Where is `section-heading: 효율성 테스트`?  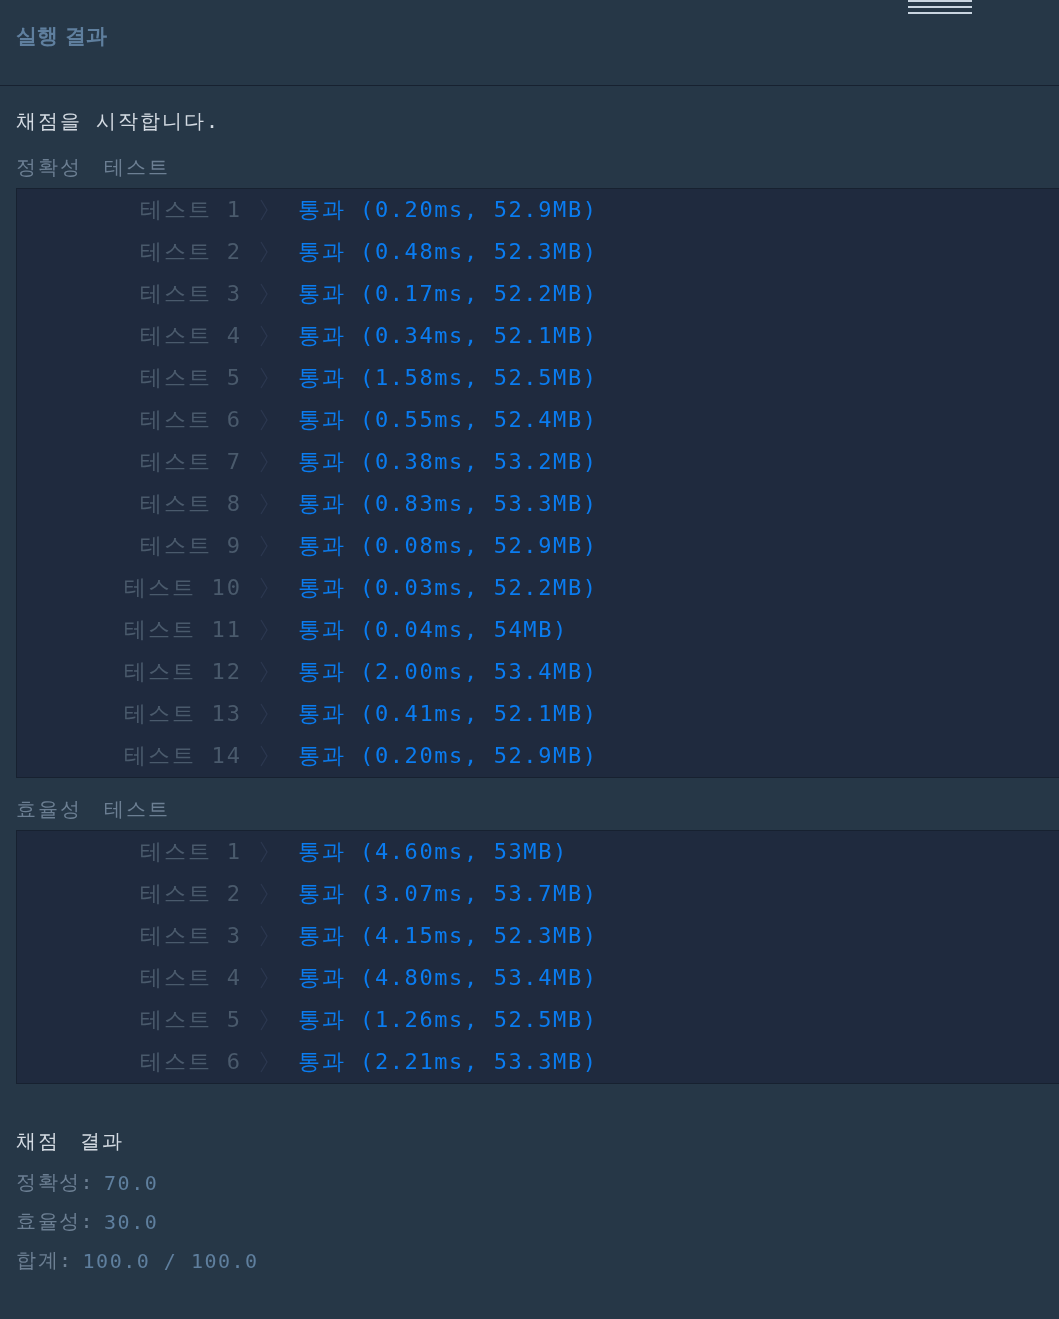 section-heading: 효율성 테스트 is located at coordinates (94, 809).